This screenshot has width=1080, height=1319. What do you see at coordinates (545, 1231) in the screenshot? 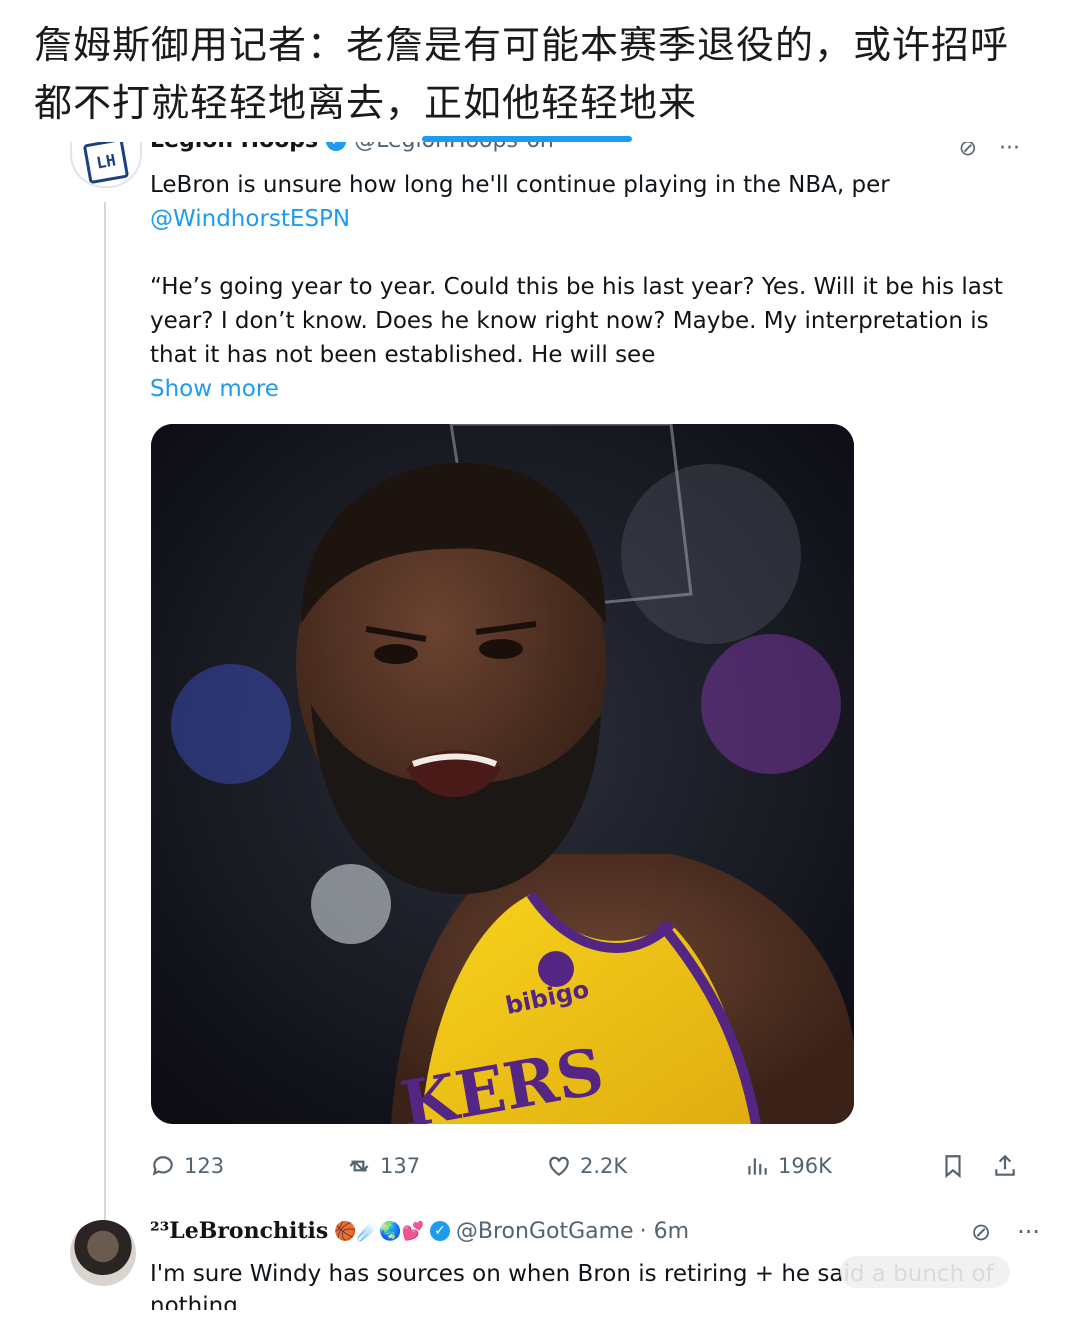
I see `reply-handle: @BronGotGame` at bounding box center [545, 1231].